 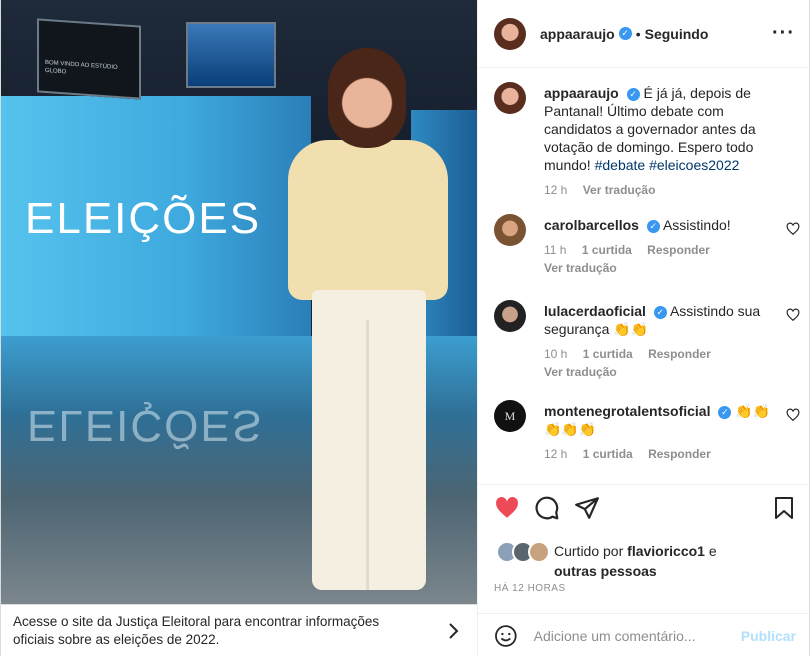 I want to click on publish-button: Publicar, so click(x=768, y=636).